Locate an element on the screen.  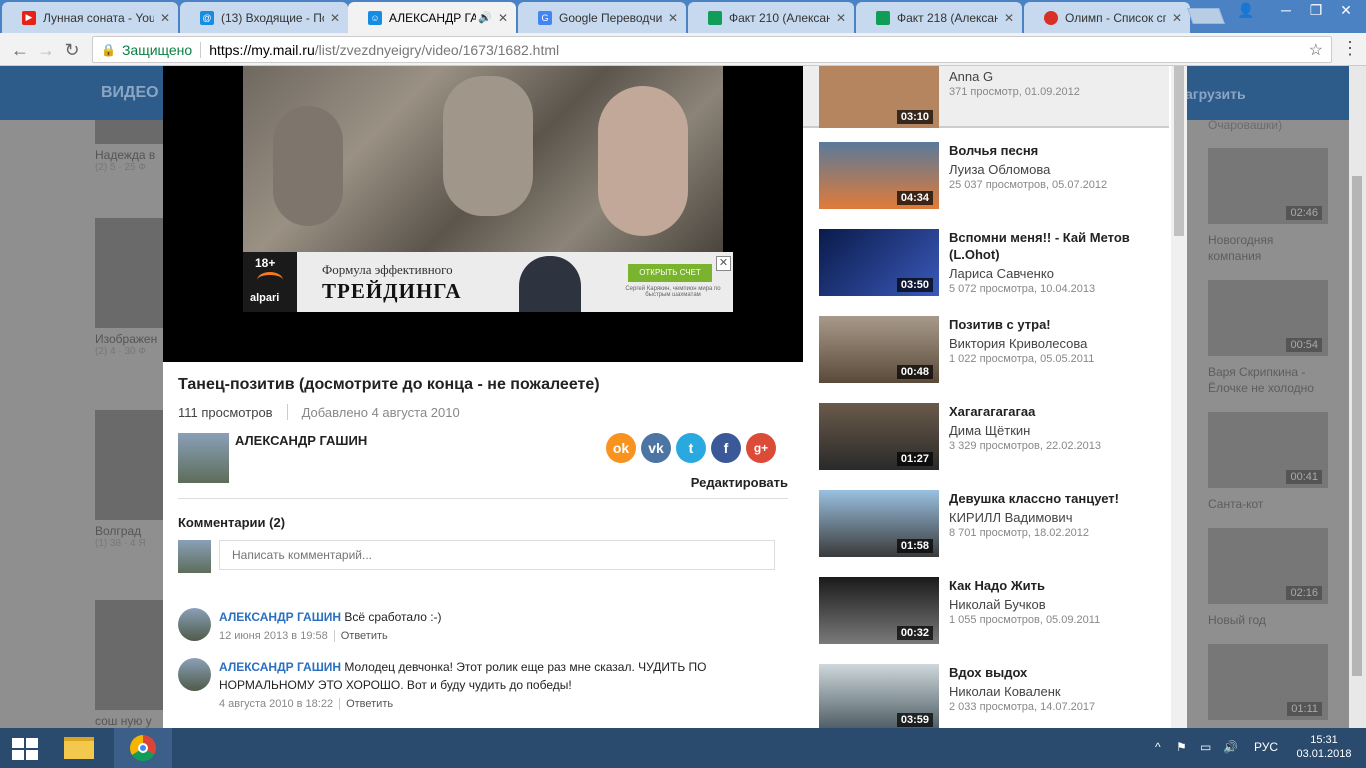
related-author: Лариса Савченко is located at coordinates (1054, 273).